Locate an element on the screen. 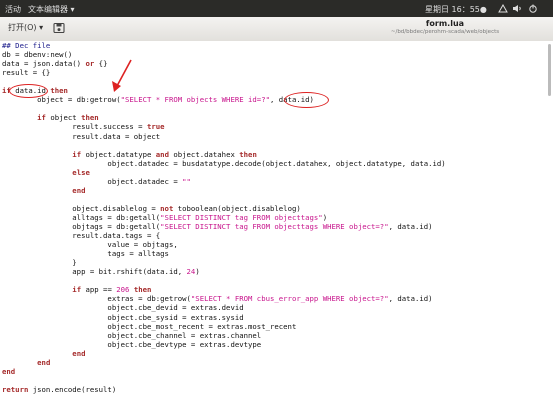 Image resolution: width=553 pixels, height=403 pixels. annotation-arrow is located at coordinates (122, 75).